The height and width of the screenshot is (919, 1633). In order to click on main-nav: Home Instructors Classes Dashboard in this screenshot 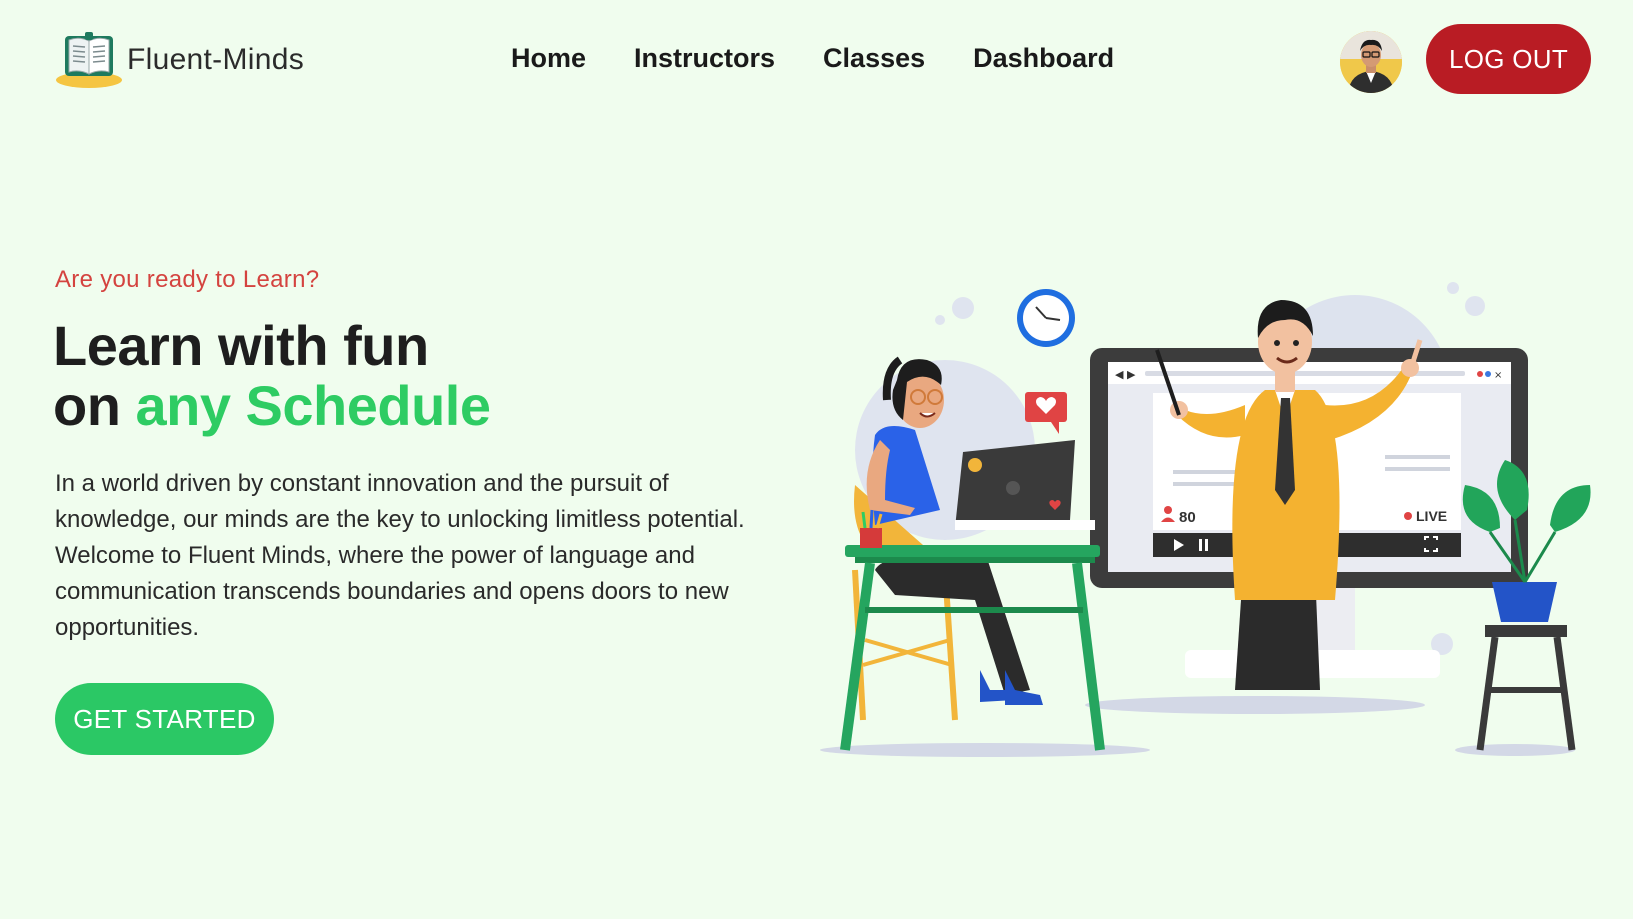, I will do `click(812, 58)`.